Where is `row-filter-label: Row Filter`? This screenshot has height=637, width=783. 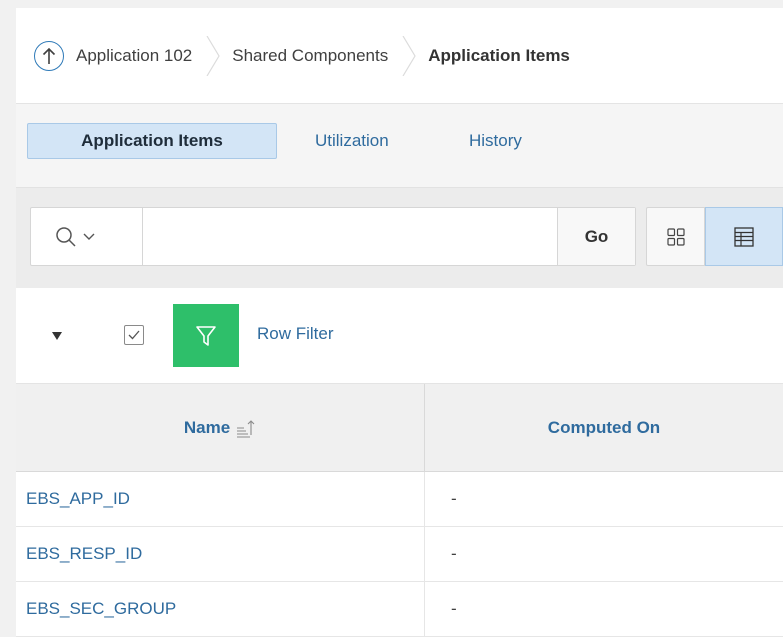
row-filter-label: Row Filter is located at coordinates (295, 334).